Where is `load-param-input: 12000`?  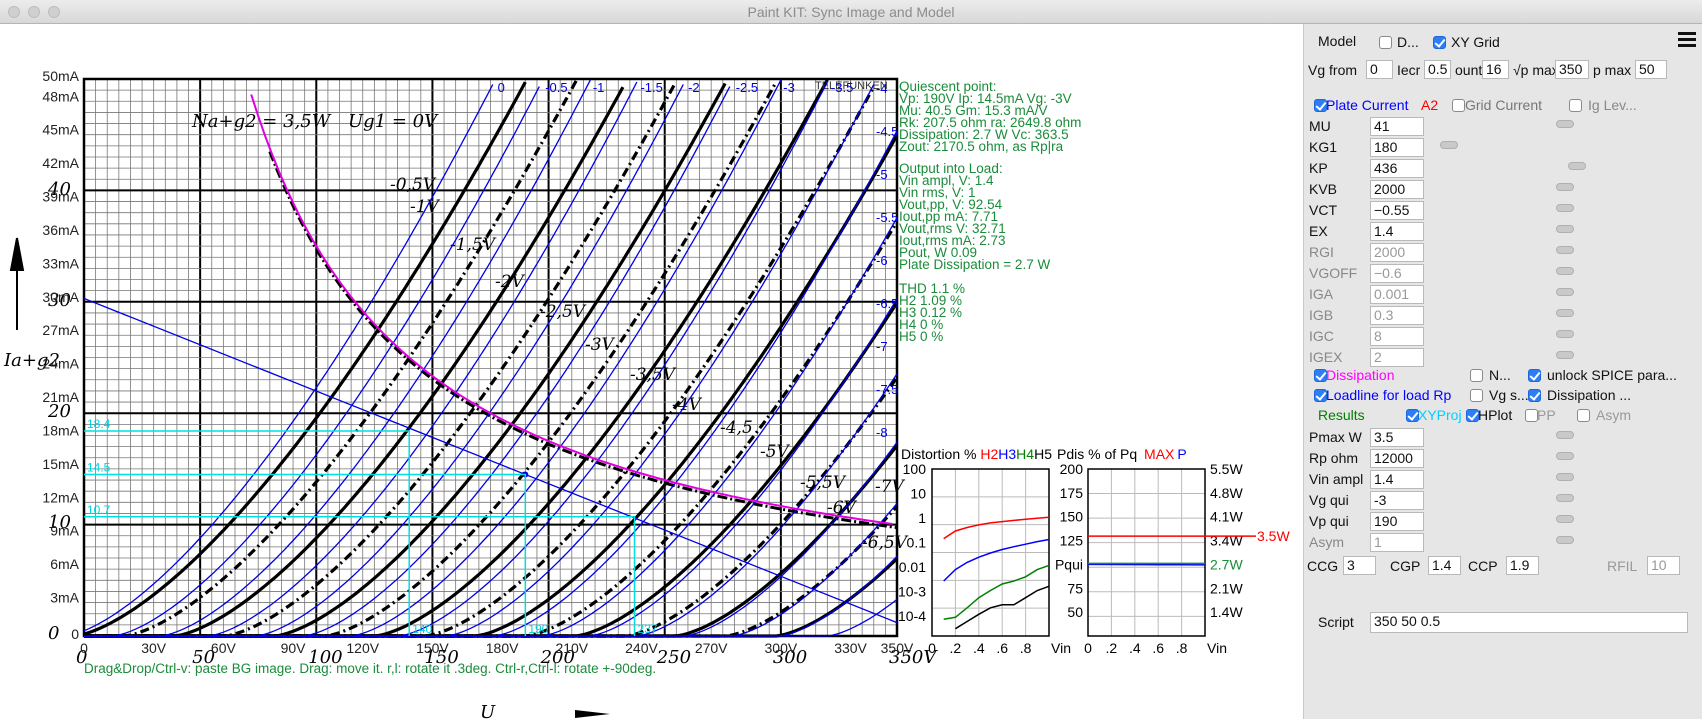
load-param-input: 12000 is located at coordinates (1397, 458).